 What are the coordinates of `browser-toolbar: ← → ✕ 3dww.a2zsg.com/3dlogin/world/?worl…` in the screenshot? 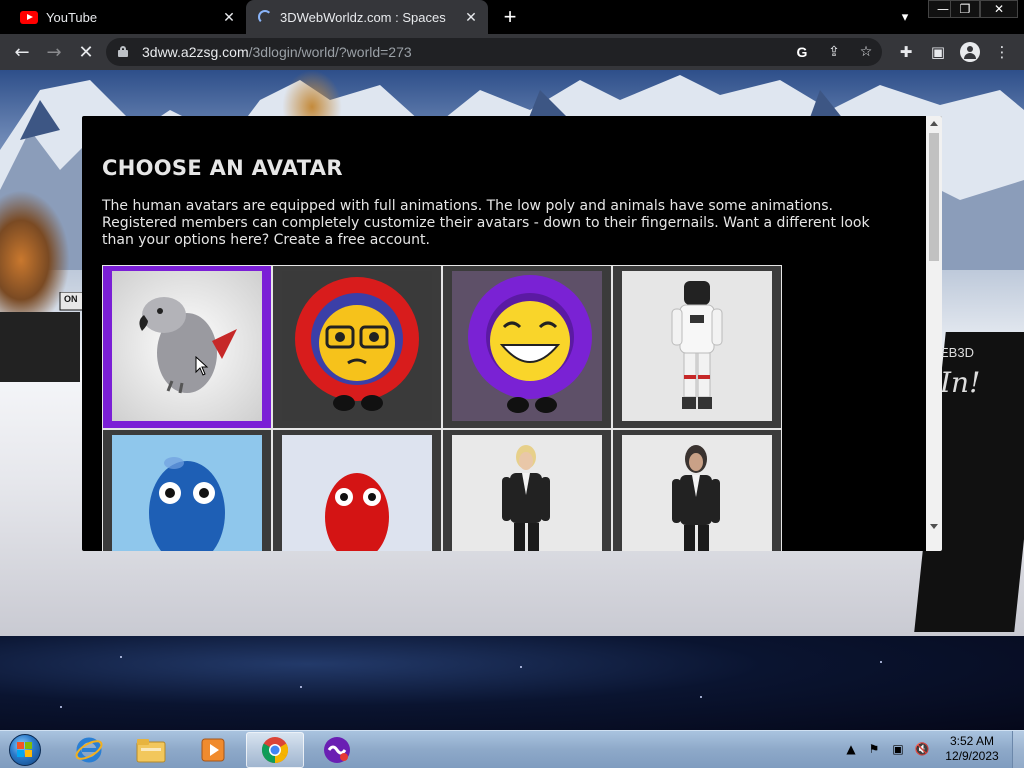 It's located at (512, 52).